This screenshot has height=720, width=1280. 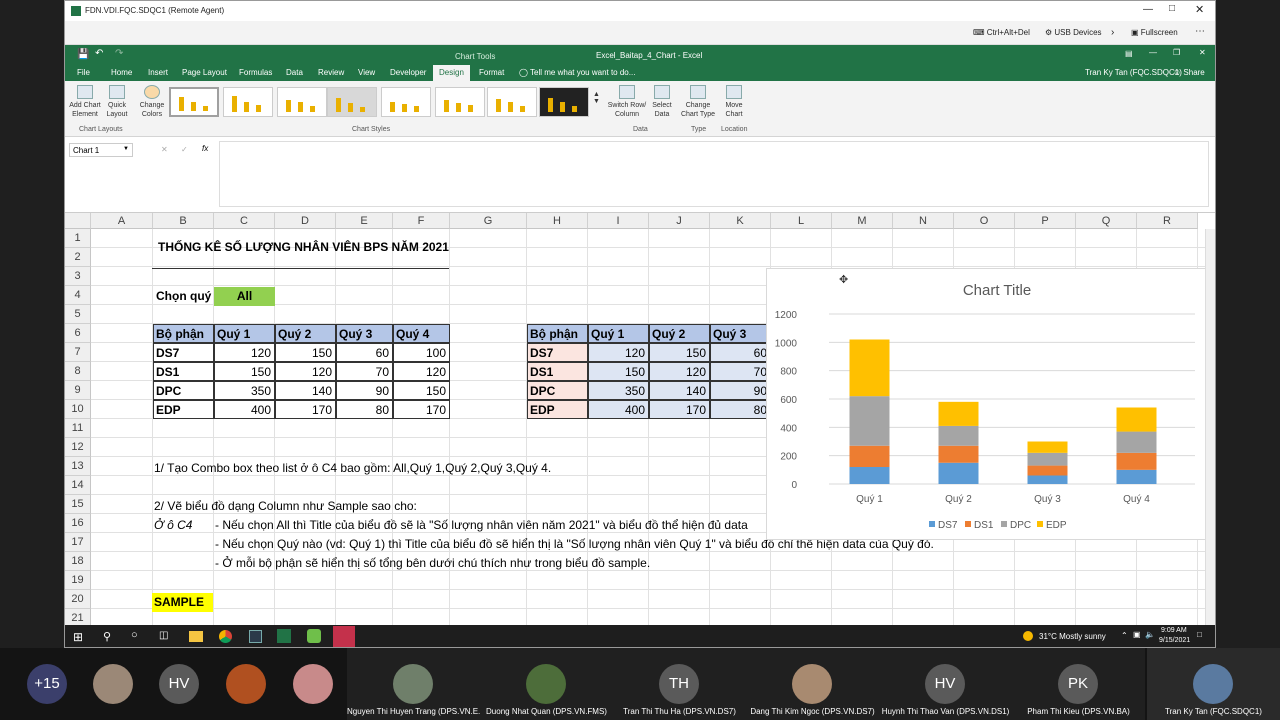 What do you see at coordinates (1078, 684) in the screenshot?
I see `participant-tile: PK Pham Thi Kieu (DPS.VN.BA)` at bounding box center [1078, 684].